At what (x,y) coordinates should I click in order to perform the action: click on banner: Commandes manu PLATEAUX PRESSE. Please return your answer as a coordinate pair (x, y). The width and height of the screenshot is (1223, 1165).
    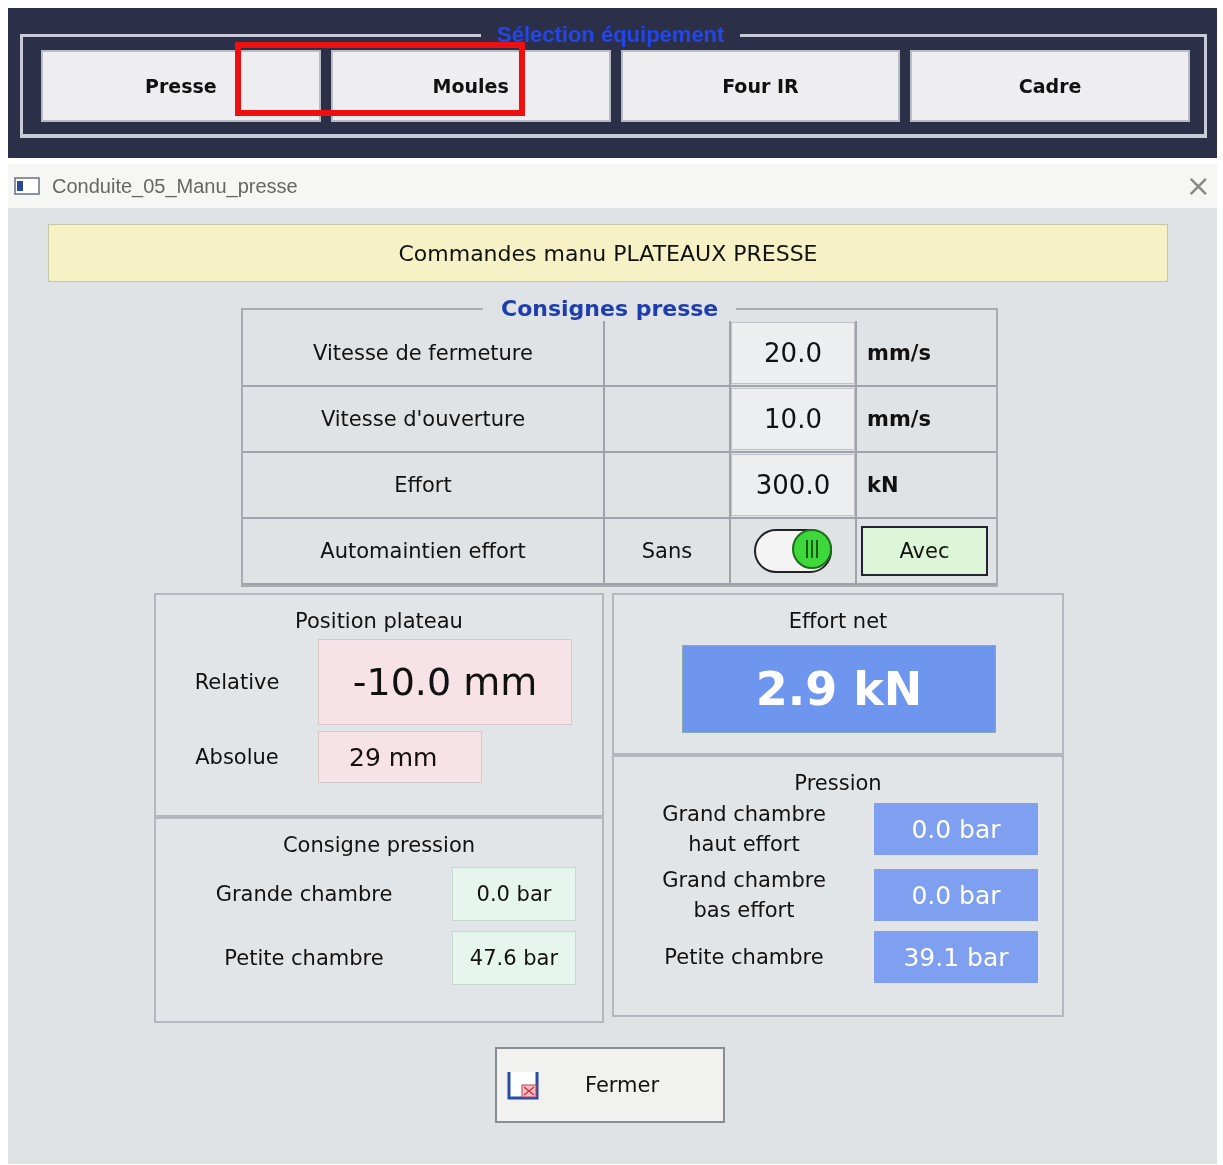
    Looking at the image, I should click on (608, 253).